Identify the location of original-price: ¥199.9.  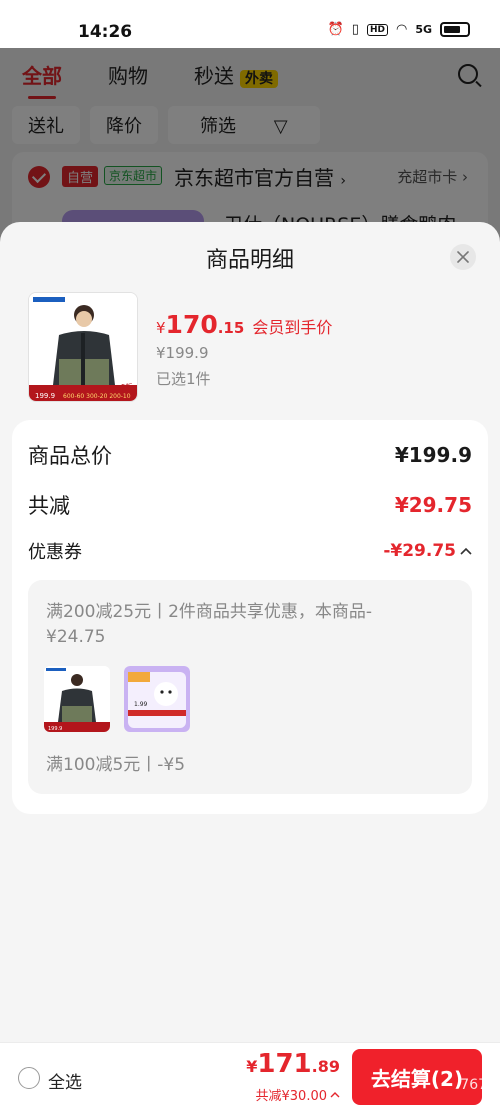
(182, 353).